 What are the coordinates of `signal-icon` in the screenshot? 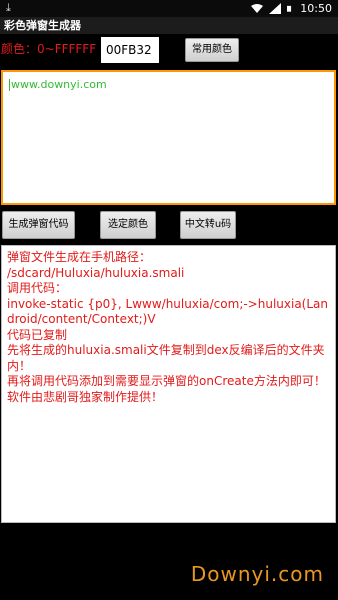 It's located at (275, 8).